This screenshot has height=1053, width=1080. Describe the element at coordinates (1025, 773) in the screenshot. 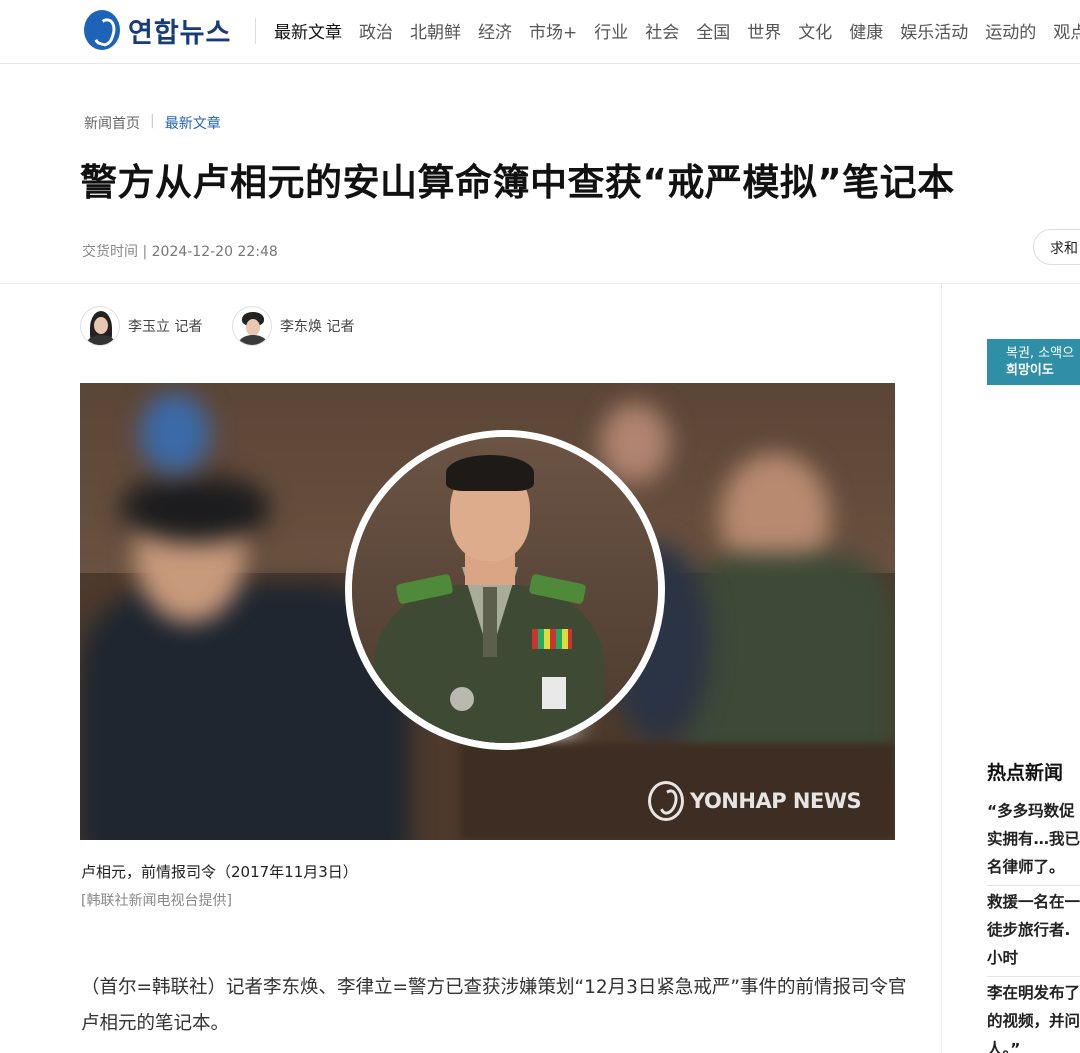

I see `hot-news-title: 热点新闻` at that location.